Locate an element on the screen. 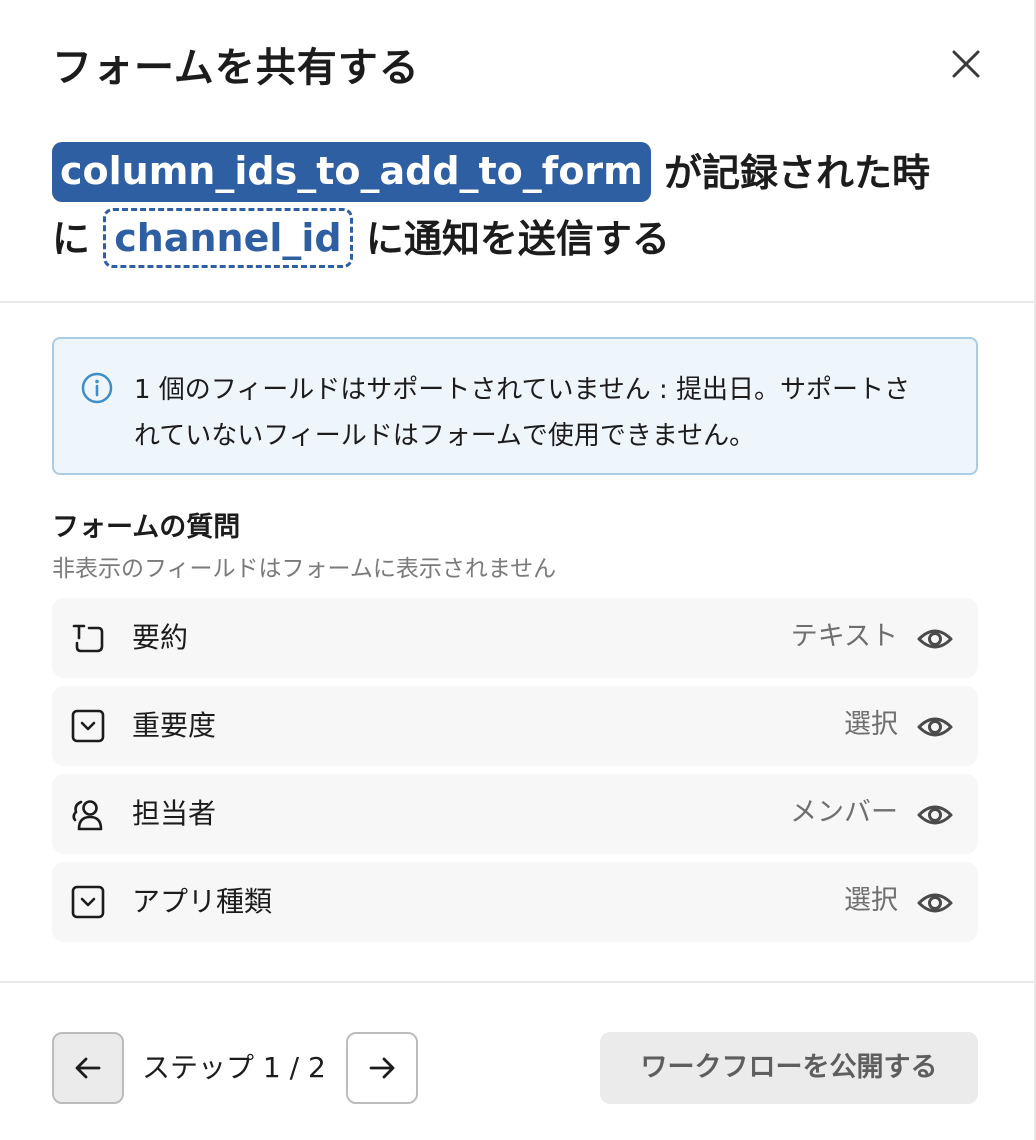 Image resolution: width=1036 pixels, height=1140 pixels. previous-step-button is located at coordinates (88, 1068).